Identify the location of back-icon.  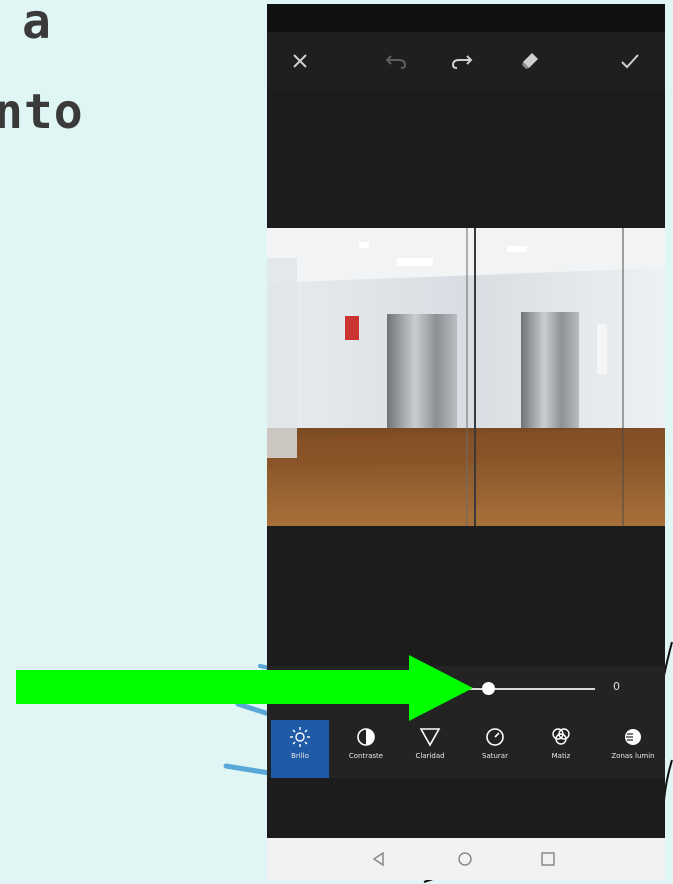
(378, 859).